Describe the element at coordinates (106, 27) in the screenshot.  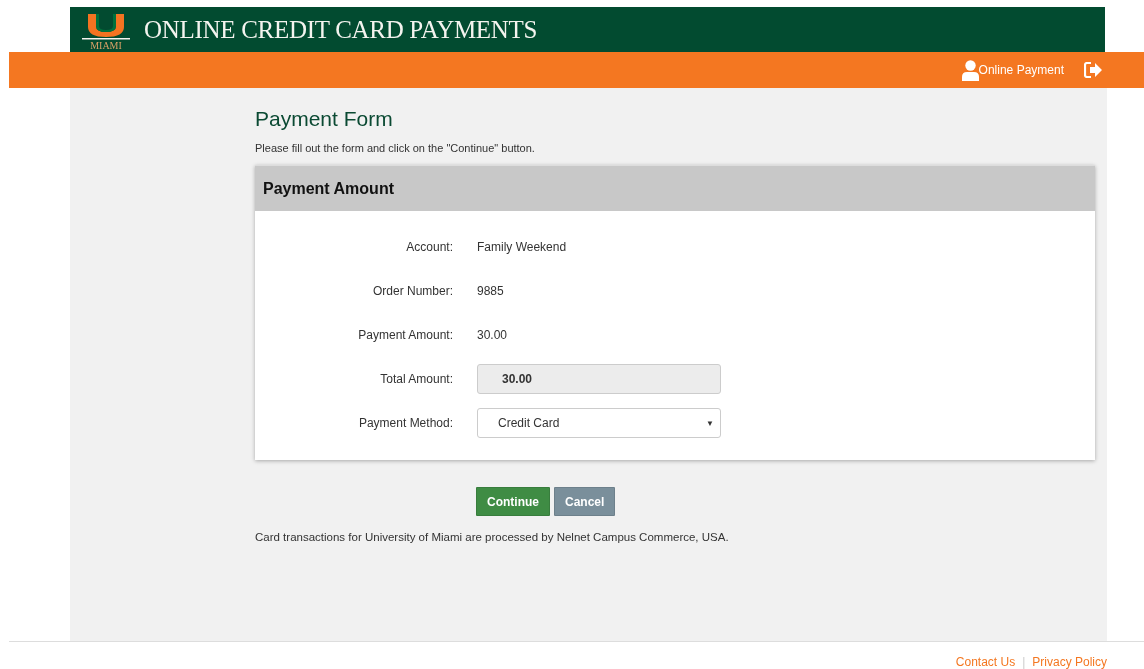
I see `logo-icon` at that location.